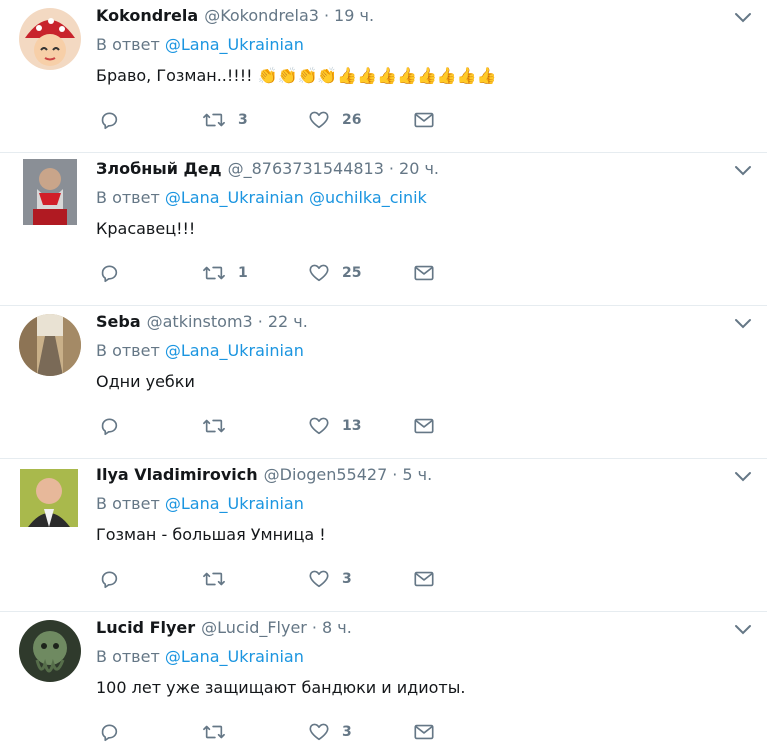 Image resolution: width=767 pixels, height=755 pixels. Describe the element at coordinates (268, 120) in the screenshot. I see `tweet-actions: 3 26` at that location.